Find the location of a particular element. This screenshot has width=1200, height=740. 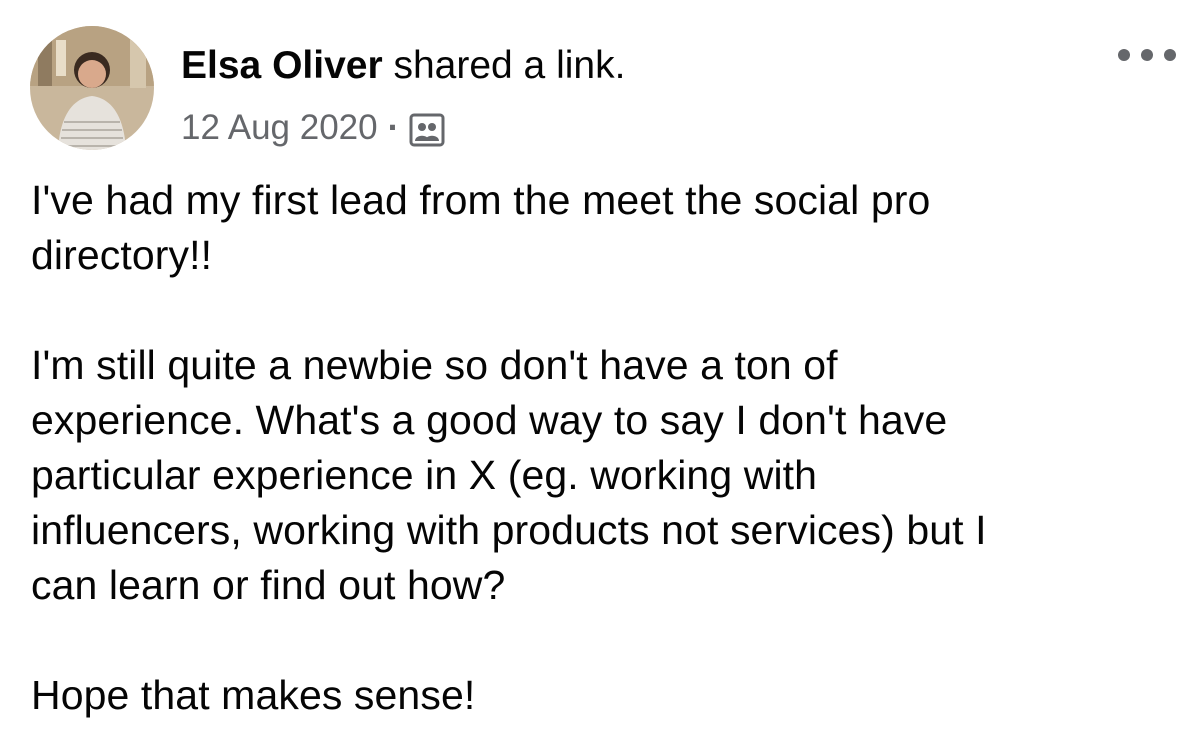

more-options-button is located at coordinates (1147, 55).